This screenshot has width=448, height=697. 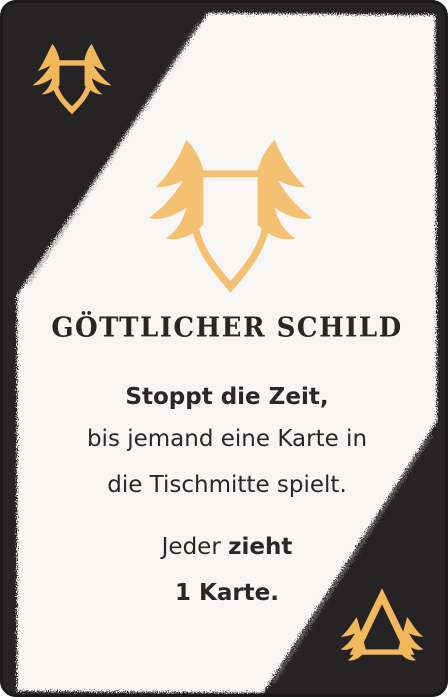 What do you see at coordinates (260, 547) in the screenshot?
I see `draw-verb: zieht` at bounding box center [260, 547].